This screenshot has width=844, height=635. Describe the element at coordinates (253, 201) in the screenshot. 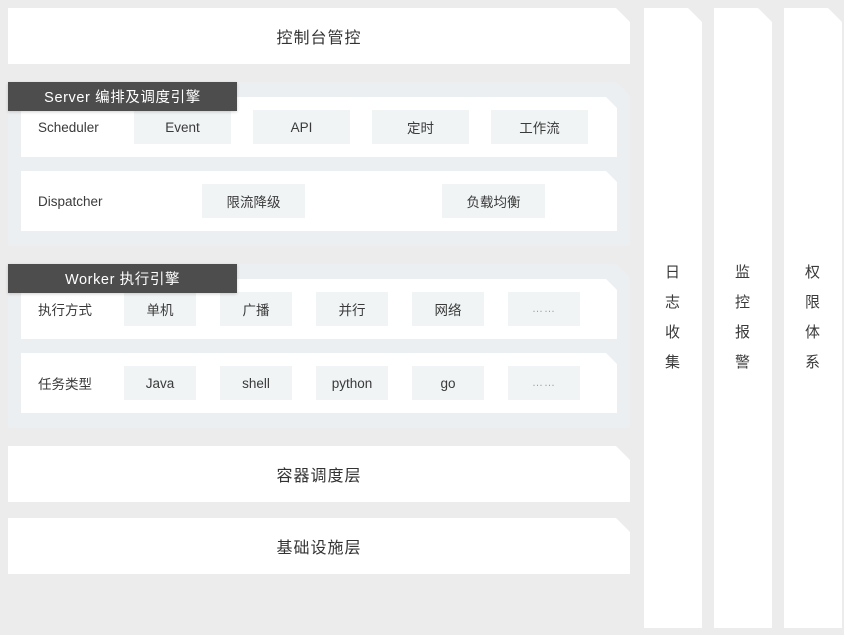

I see `chip-rate-limit-degrade: 限流降级` at that location.